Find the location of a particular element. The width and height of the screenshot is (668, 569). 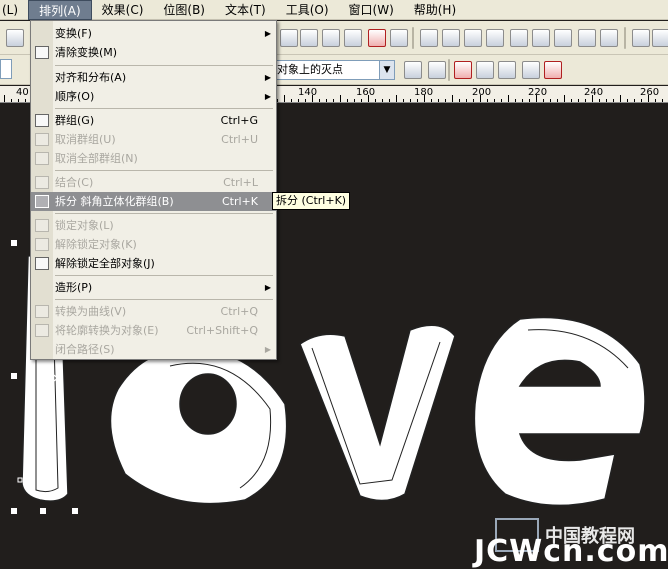

menu-window: 窗口(W) is located at coordinates (371, 10).